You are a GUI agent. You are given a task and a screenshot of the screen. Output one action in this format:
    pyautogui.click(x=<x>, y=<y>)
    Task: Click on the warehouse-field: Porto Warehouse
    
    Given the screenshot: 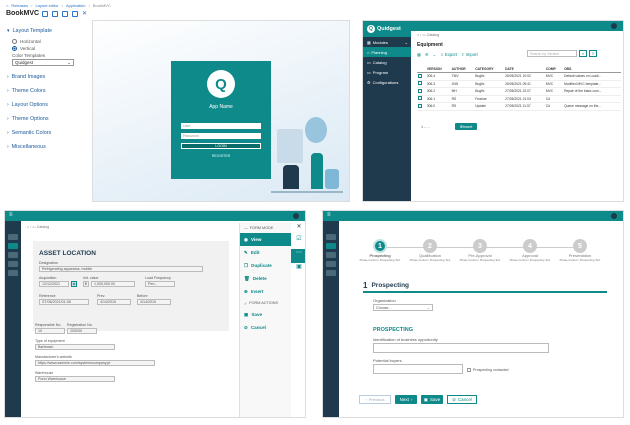 What is the action you would take?
    pyautogui.click(x=75, y=379)
    